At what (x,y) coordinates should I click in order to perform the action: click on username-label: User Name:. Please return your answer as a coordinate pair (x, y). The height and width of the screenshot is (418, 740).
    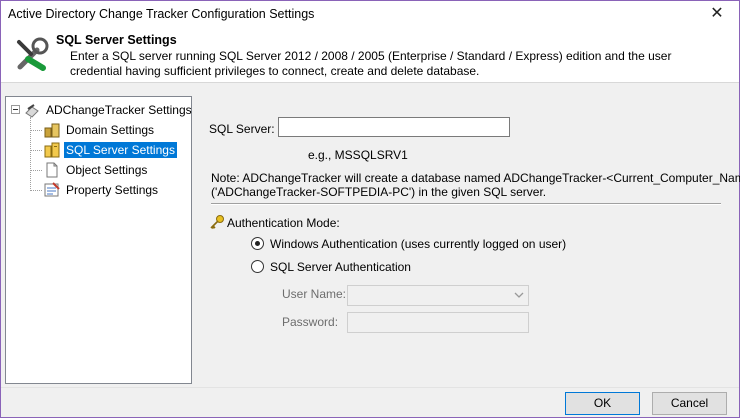
    Looking at the image, I should click on (314, 294).